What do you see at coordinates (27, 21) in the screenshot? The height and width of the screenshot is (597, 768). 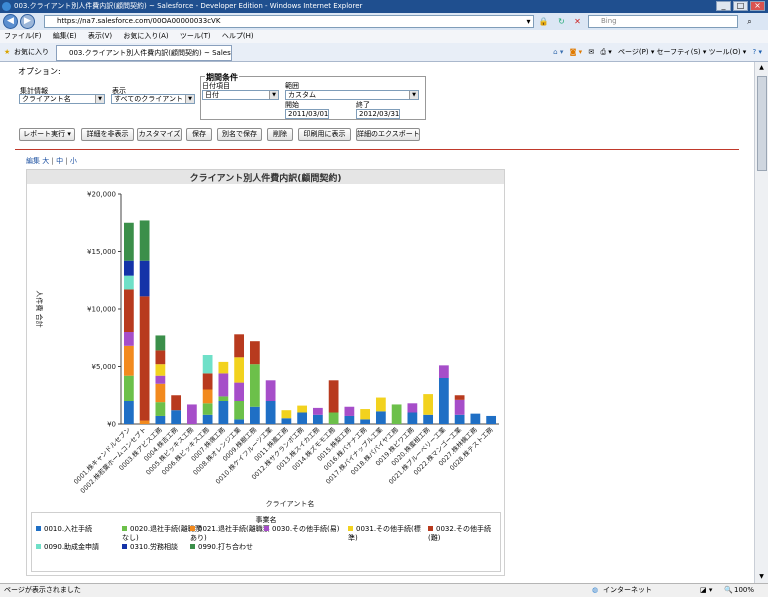 I see `forward-button: ▶` at bounding box center [27, 21].